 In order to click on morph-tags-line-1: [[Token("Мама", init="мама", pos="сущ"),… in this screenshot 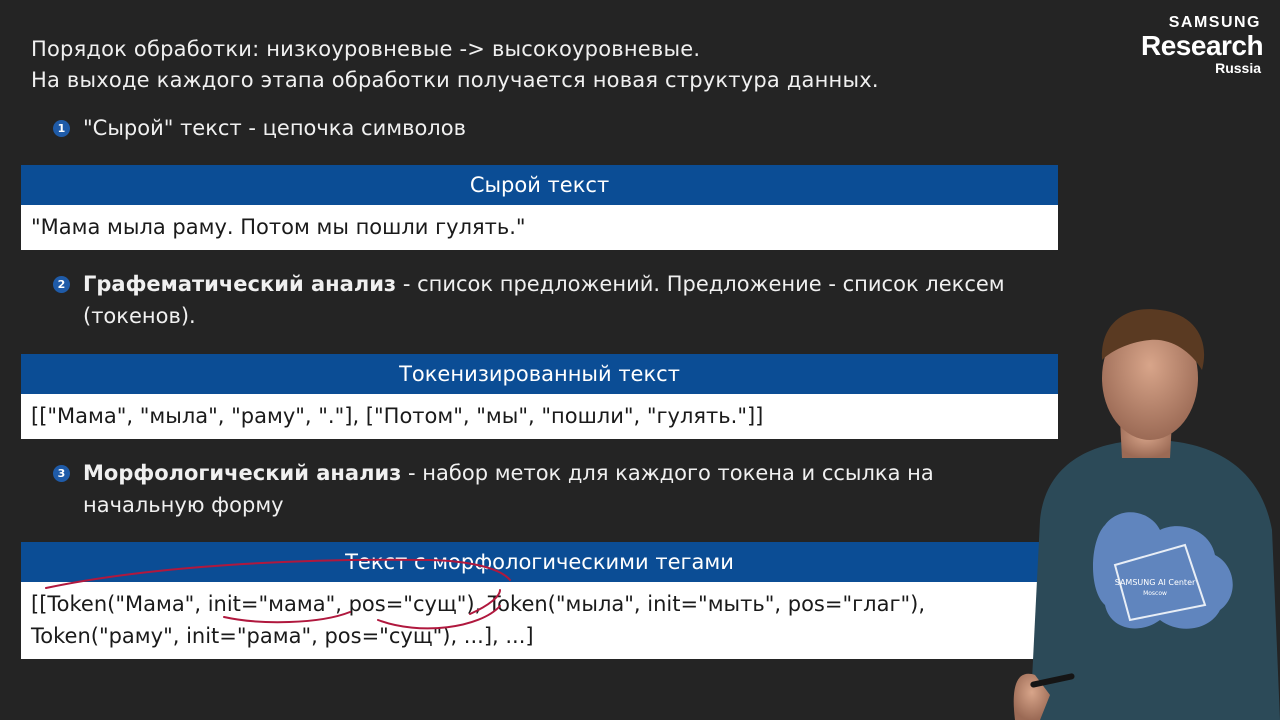, I will do `click(478, 604)`.